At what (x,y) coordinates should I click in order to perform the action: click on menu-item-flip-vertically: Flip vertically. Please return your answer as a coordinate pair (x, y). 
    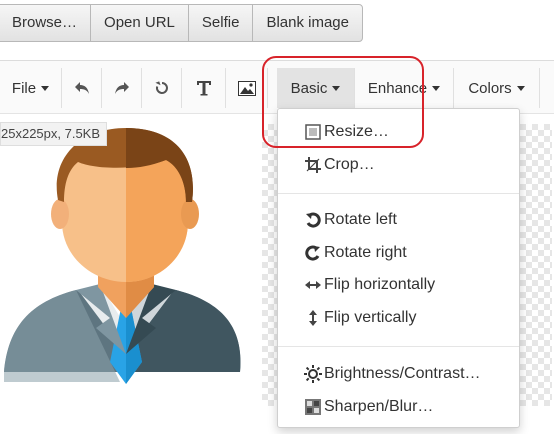
    Looking at the image, I should click on (398, 318).